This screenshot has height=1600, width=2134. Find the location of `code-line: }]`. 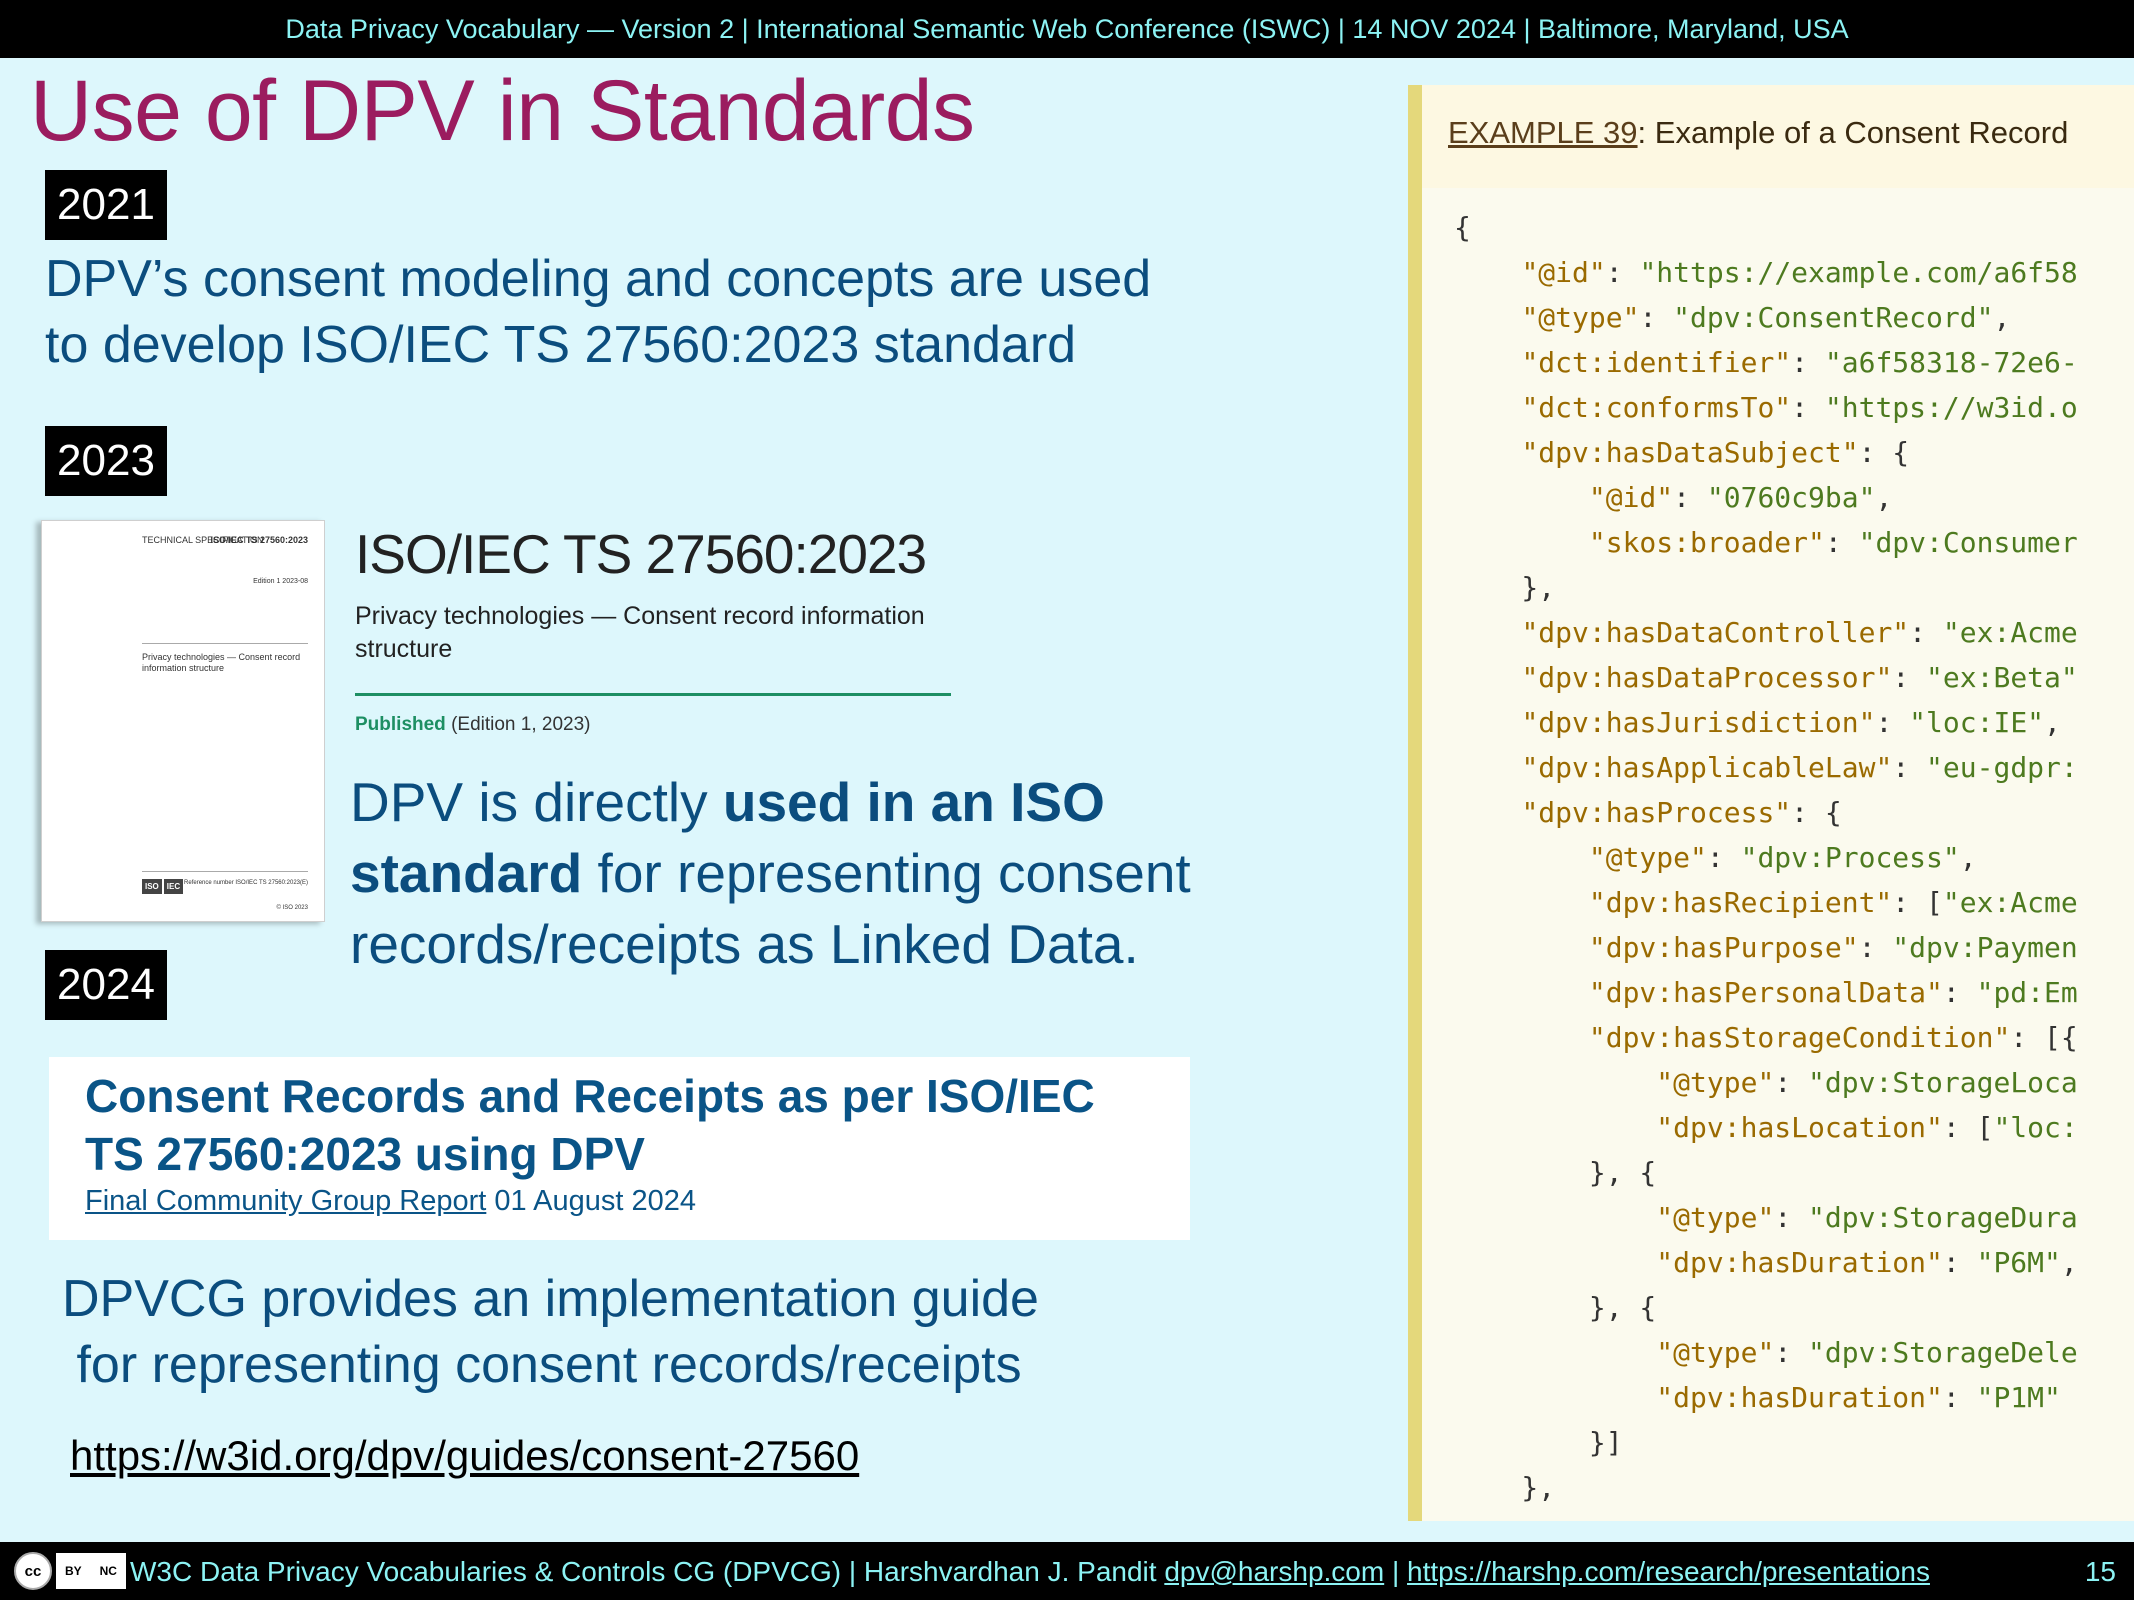

code-line: }] is located at coordinates (1538, 1442).